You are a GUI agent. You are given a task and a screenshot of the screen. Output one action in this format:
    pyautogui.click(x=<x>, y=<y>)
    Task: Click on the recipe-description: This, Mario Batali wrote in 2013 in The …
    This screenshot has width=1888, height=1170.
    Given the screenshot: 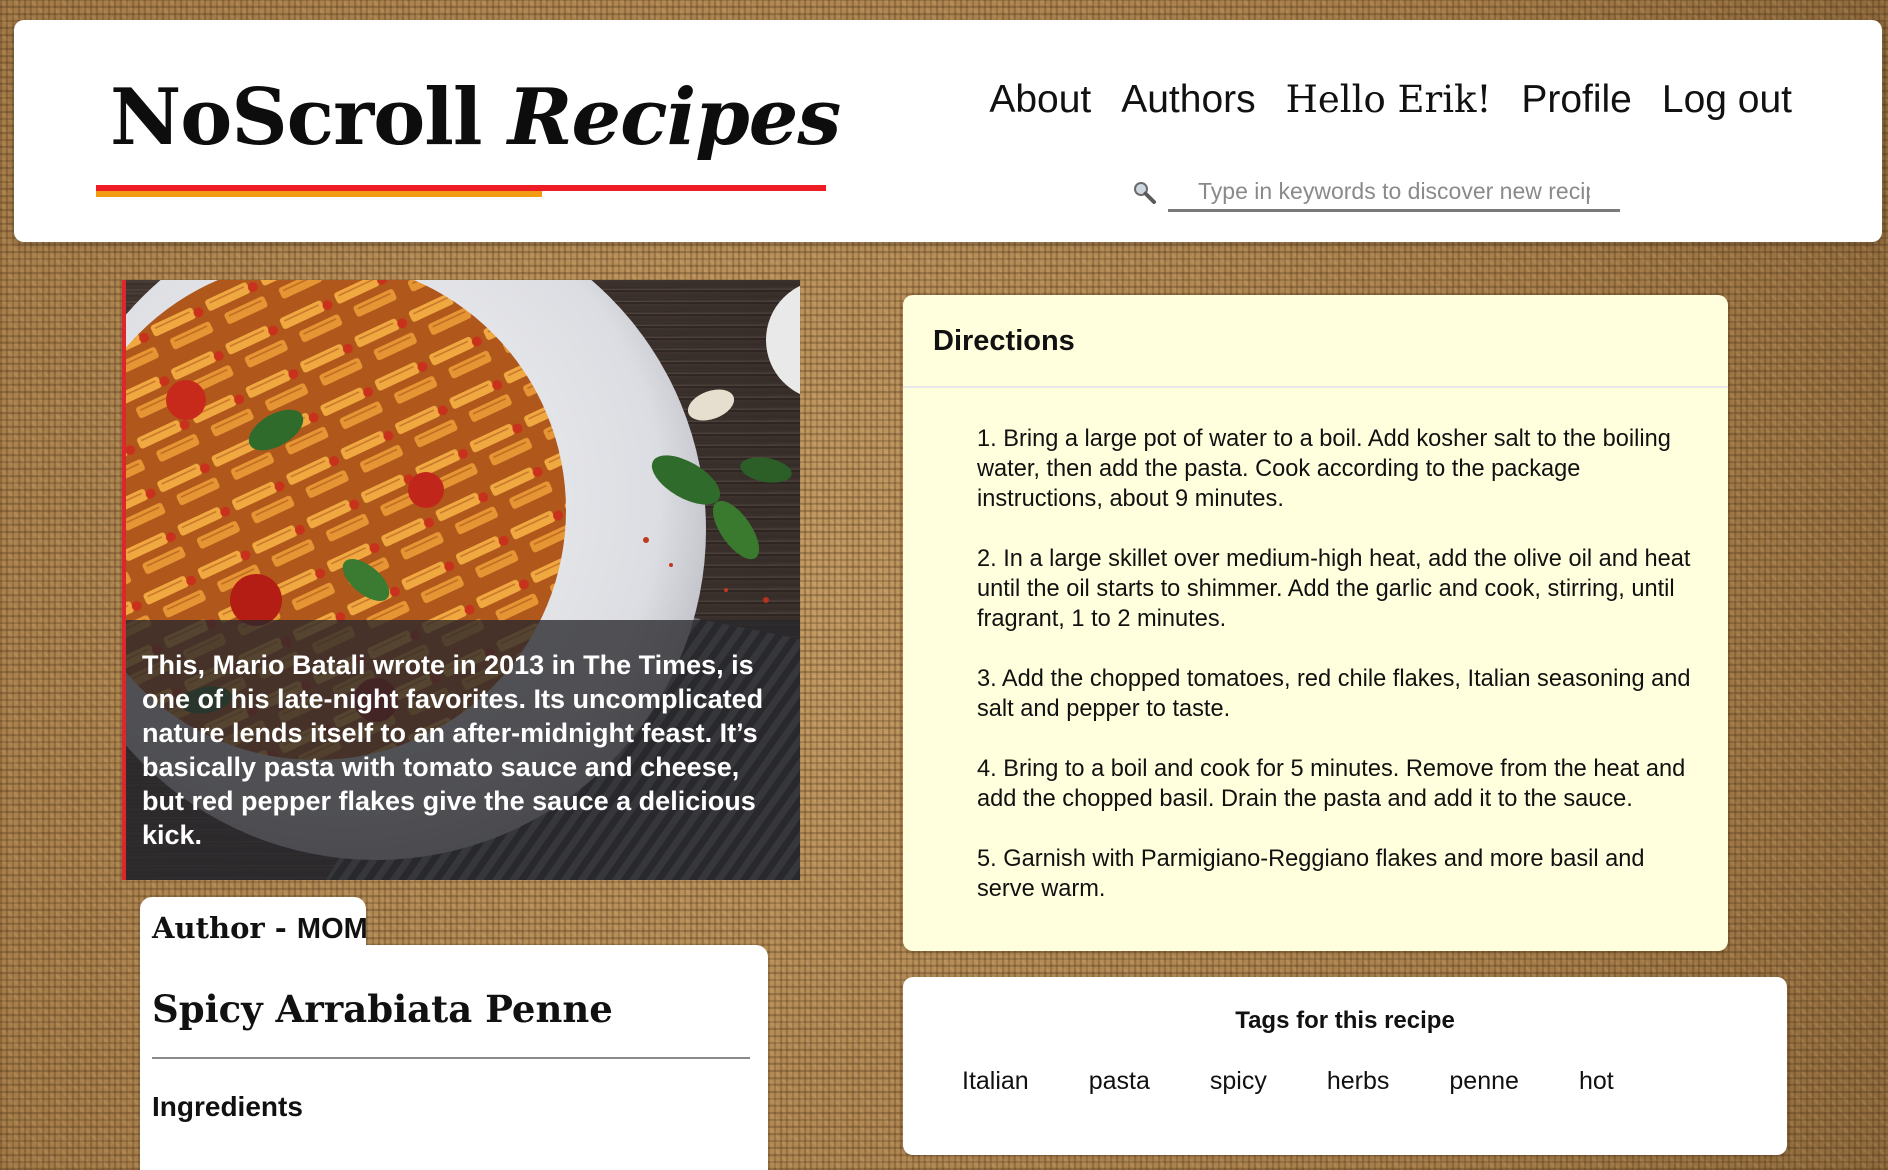 What is the action you would take?
    pyautogui.click(x=463, y=750)
    